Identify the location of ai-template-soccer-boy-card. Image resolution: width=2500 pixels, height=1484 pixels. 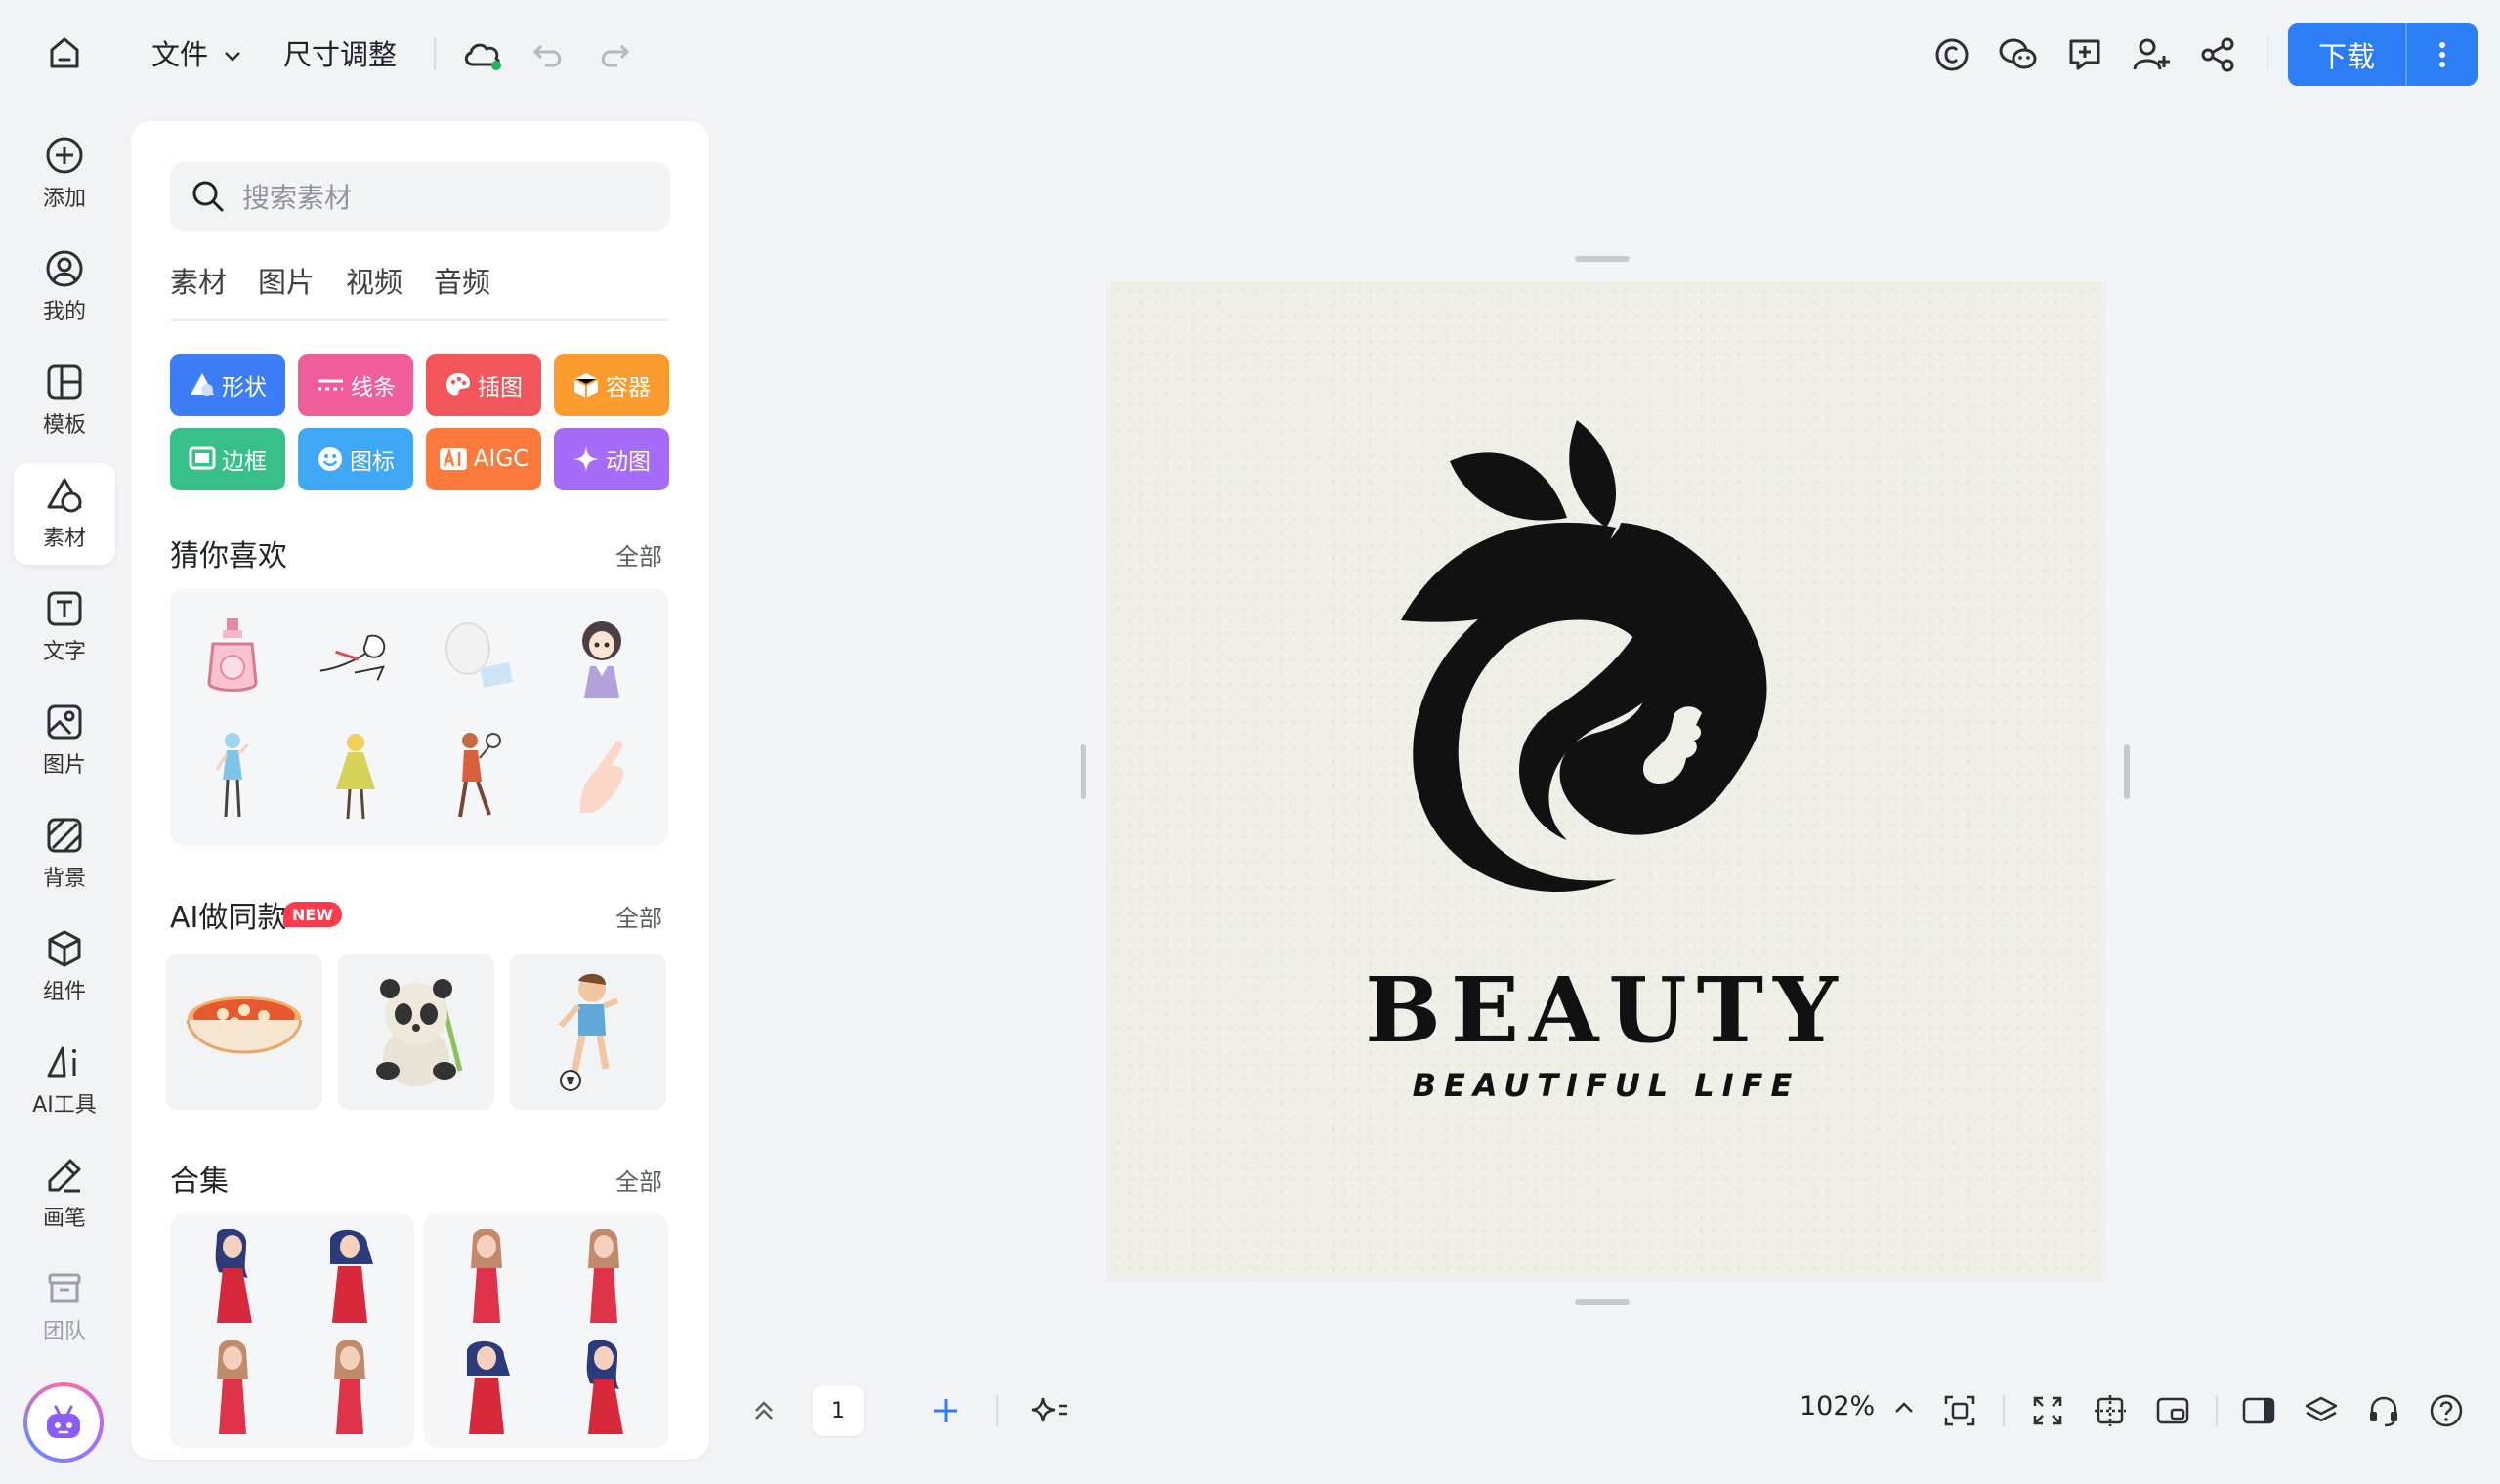
(588, 1032).